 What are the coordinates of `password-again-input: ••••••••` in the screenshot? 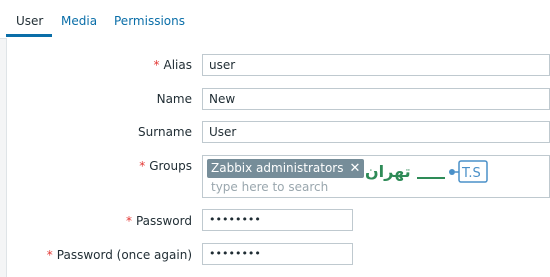 It's located at (277, 254).